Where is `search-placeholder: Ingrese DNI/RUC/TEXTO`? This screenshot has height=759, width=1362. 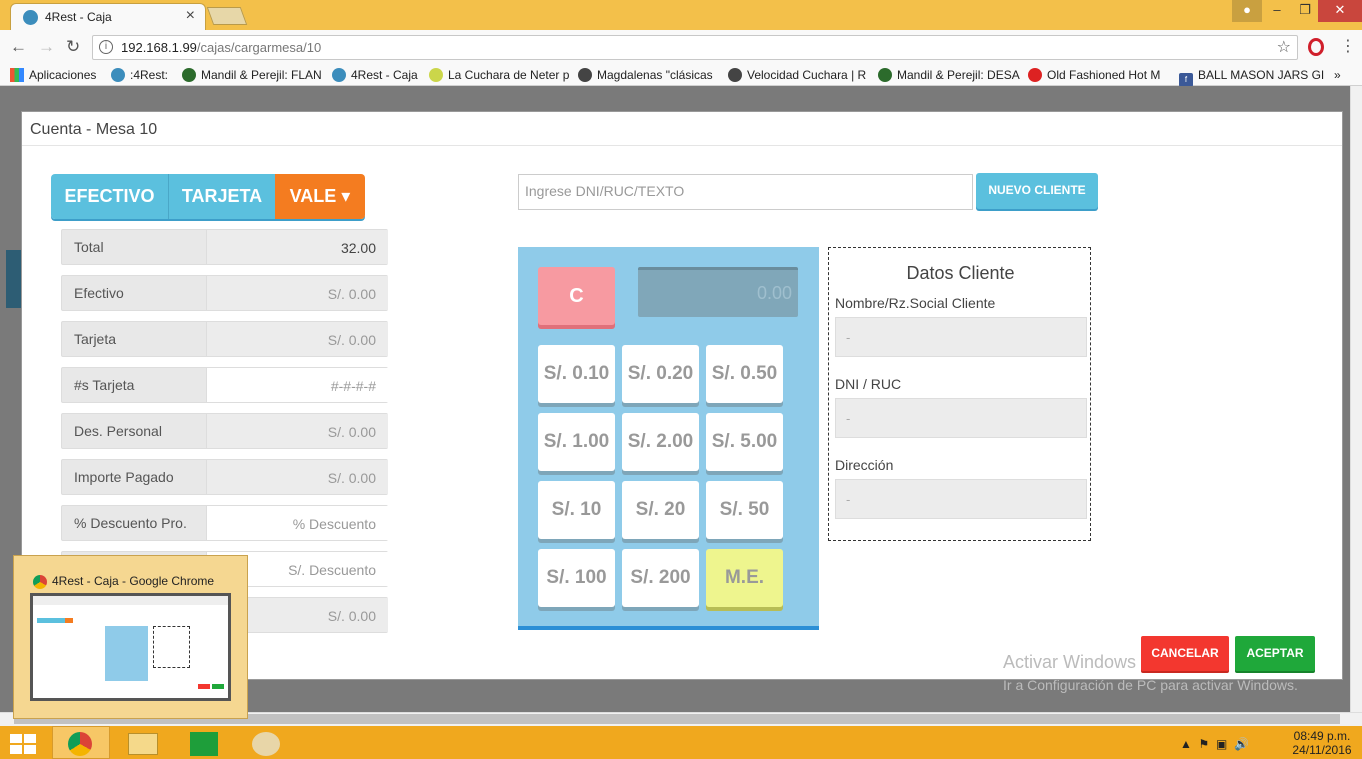 search-placeholder: Ingrese DNI/RUC/TEXTO is located at coordinates (605, 191).